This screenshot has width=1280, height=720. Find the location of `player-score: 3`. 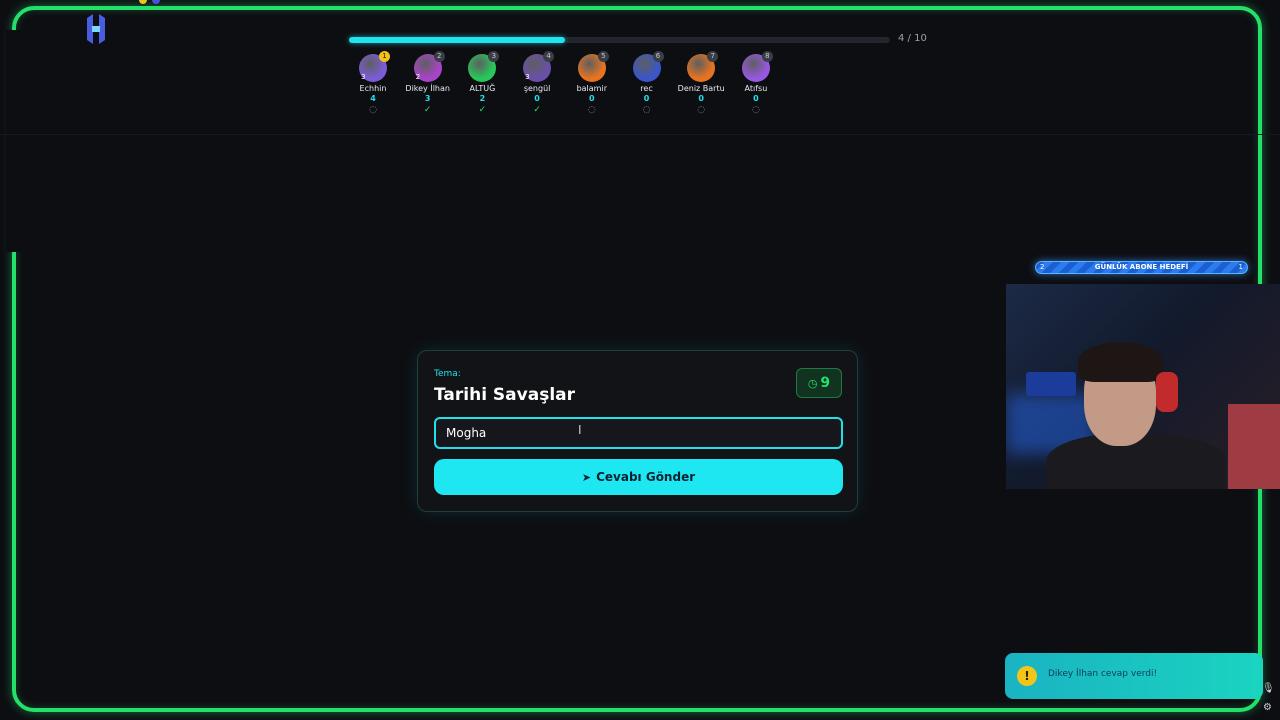

player-score: 3 is located at coordinates (427, 98).